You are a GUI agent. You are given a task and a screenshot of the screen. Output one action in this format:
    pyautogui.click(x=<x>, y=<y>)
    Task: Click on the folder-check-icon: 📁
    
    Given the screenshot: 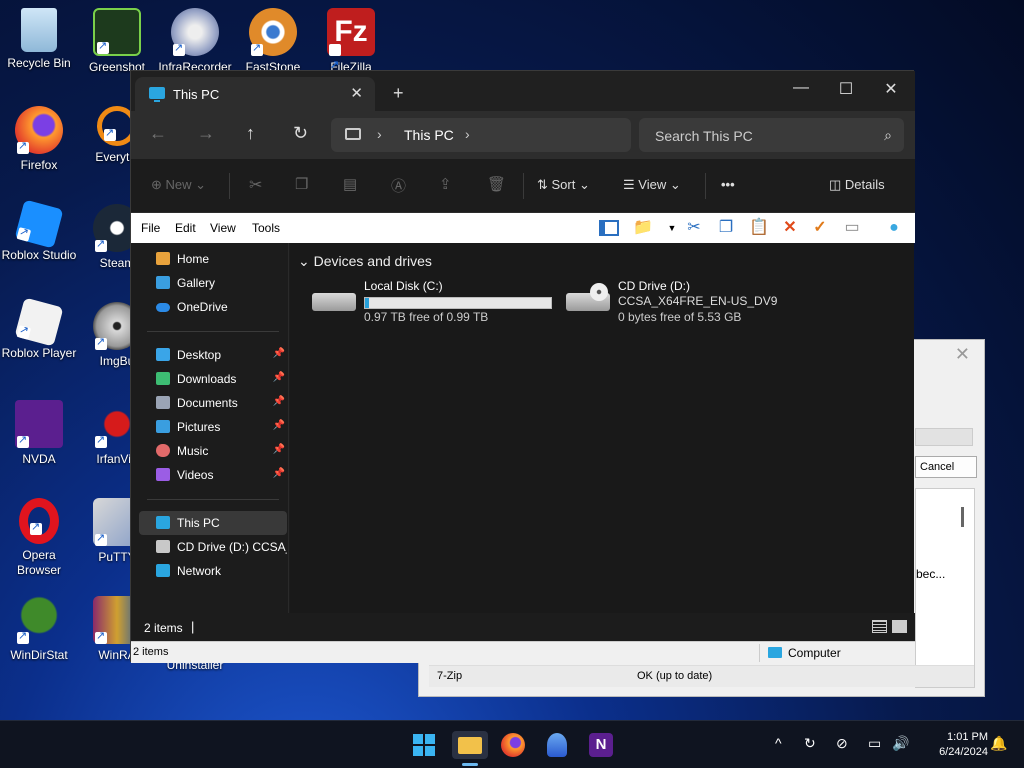 What is the action you would take?
    pyautogui.click(x=643, y=228)
    